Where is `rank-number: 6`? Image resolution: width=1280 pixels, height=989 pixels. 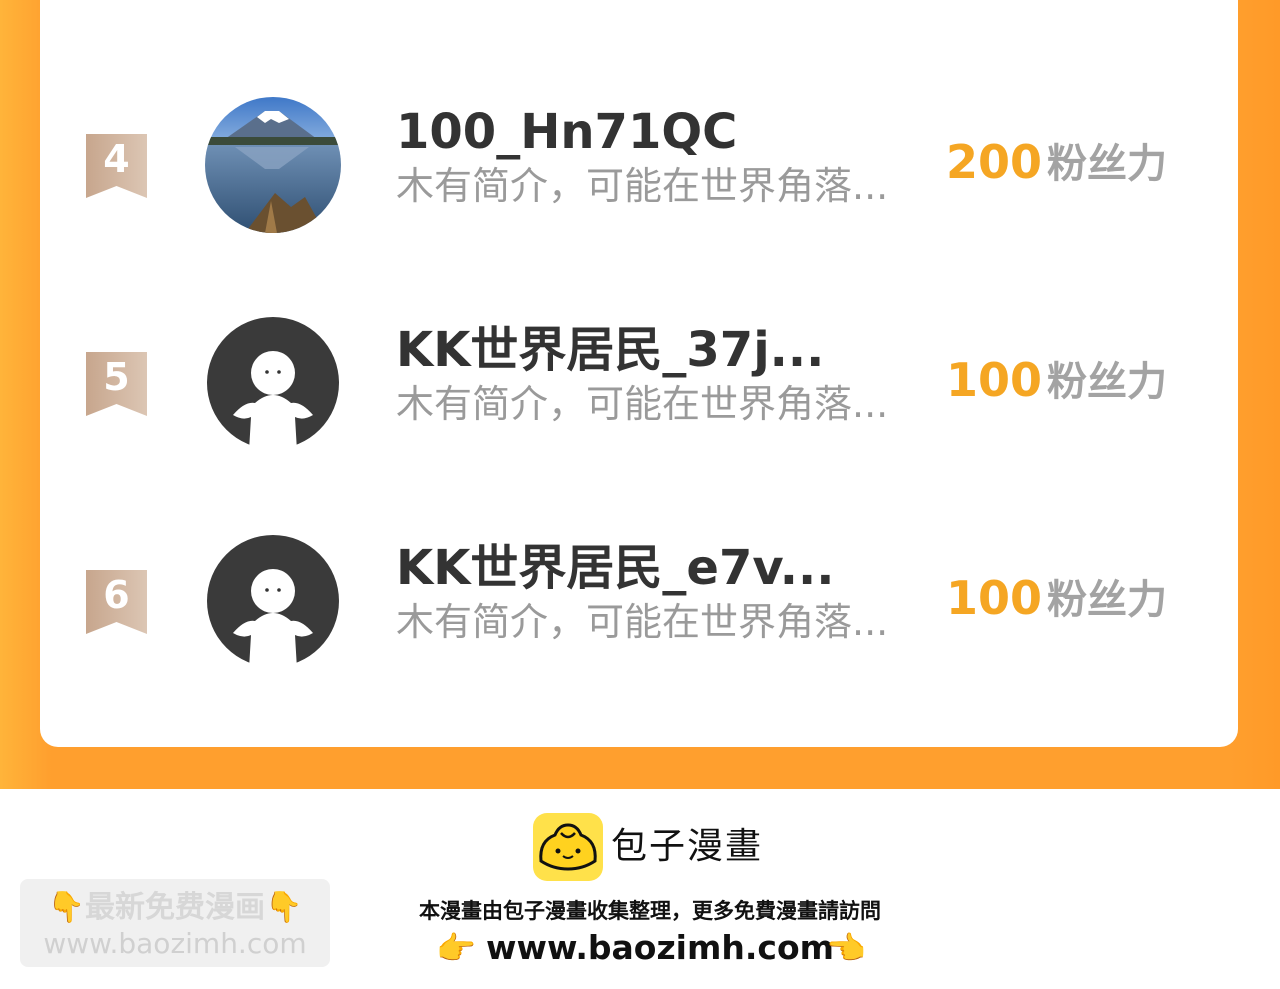
rank-number: 6 is located at coordinates (116, 595).